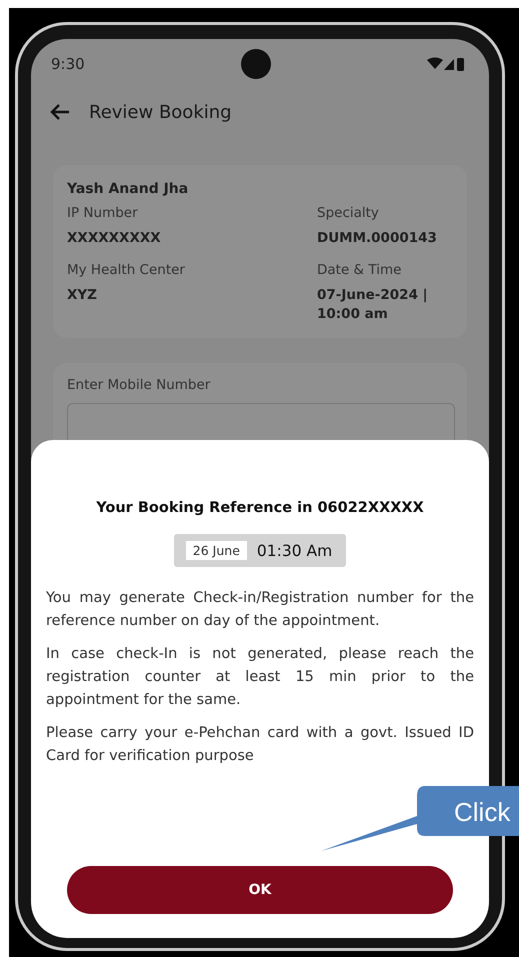 This screenshot has height=957, width=519. What do you see at coordinates (359, 270) in the screenshot?
I see `field-label: Date & Time` at bounding box center [359, 270].